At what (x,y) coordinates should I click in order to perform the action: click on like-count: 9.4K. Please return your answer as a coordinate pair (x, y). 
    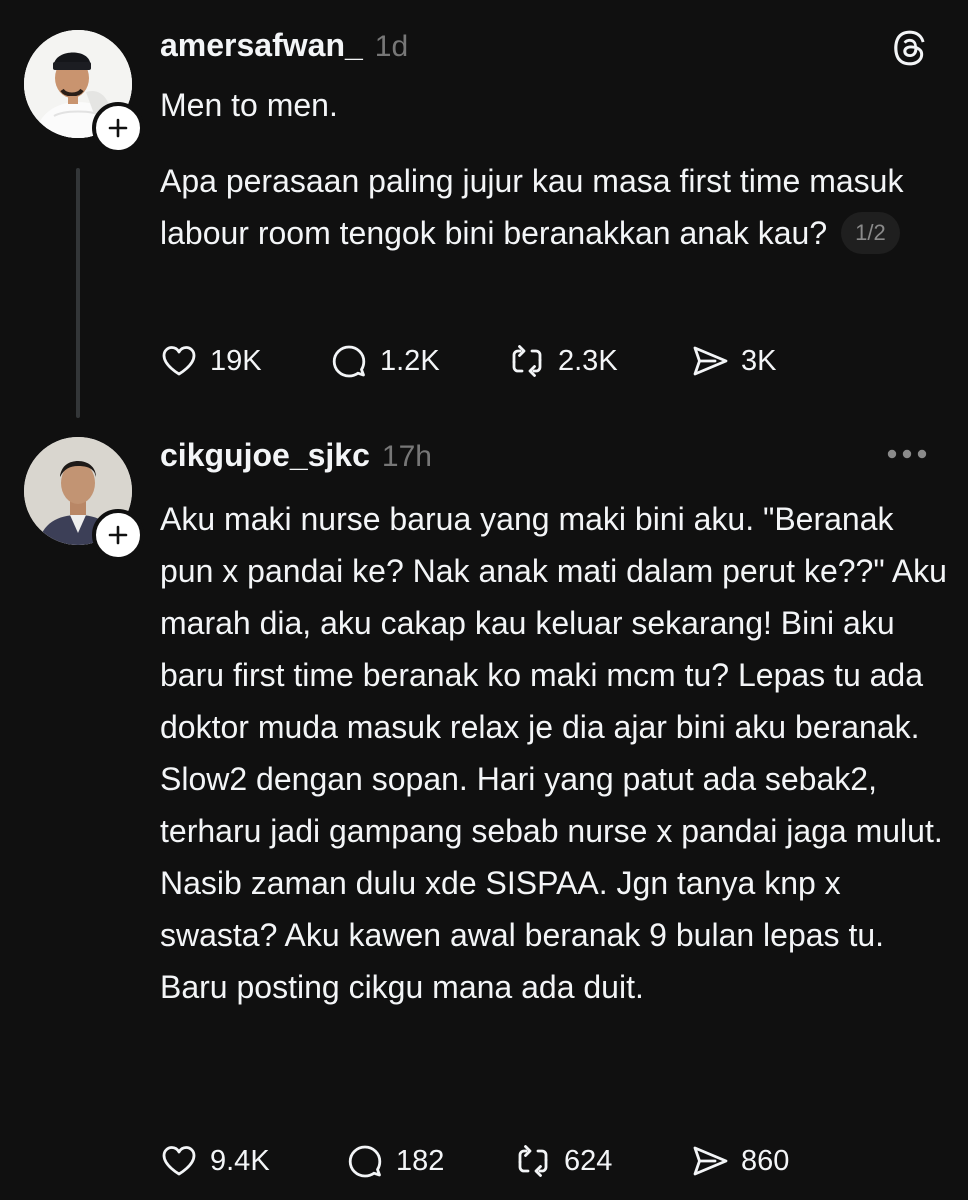
    Looking at the image, I should click on (240, 1160).